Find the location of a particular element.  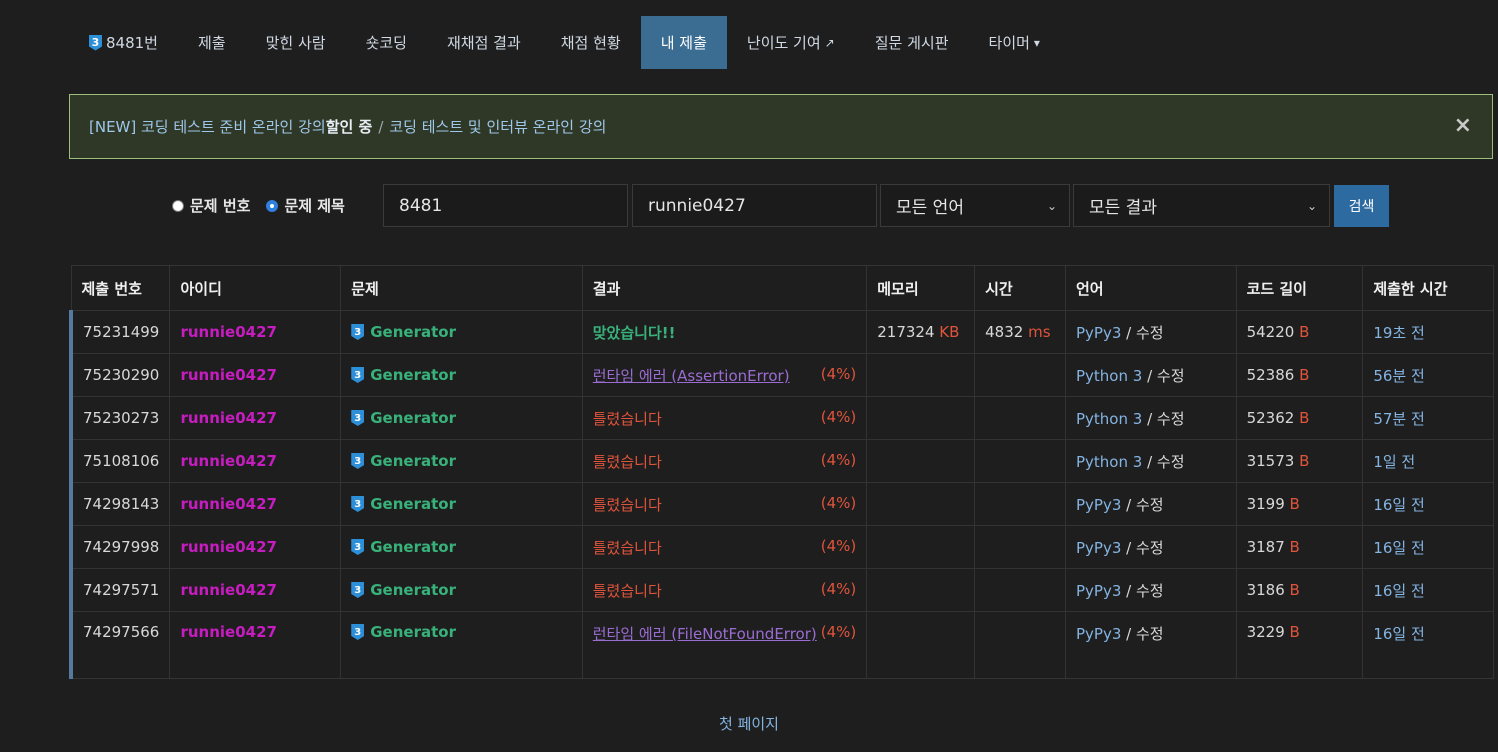

language-cell: PyPy3 / 수정 is located at coordinates (1150, 504).